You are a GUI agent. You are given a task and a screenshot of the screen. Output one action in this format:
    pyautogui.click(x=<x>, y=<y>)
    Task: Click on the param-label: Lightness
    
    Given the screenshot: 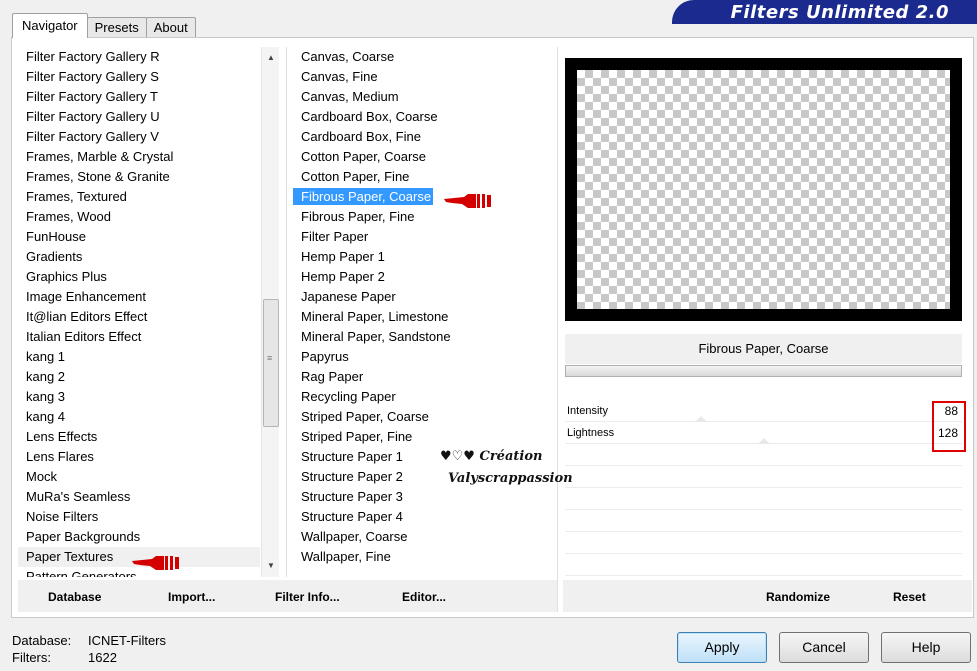 What is the action you would take?
    pyautogui.click(x=591, y=433)
    